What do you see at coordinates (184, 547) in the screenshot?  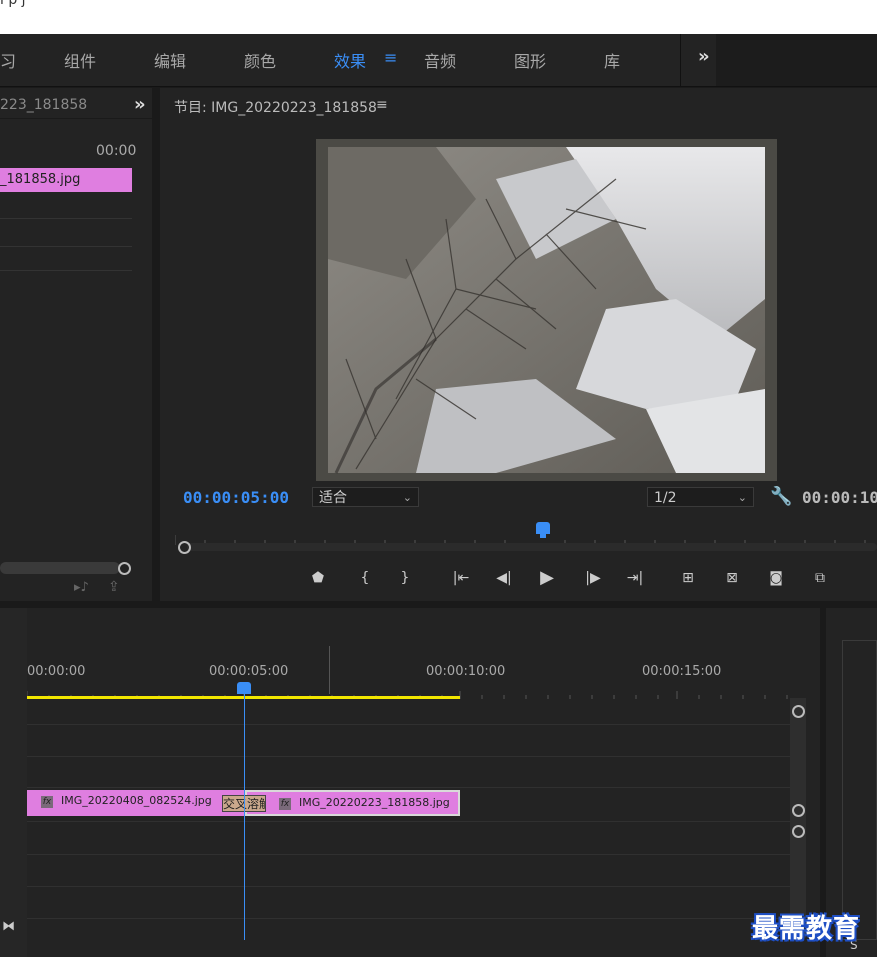 I see `program-zoom-handle` at bounding box center [184, 547].